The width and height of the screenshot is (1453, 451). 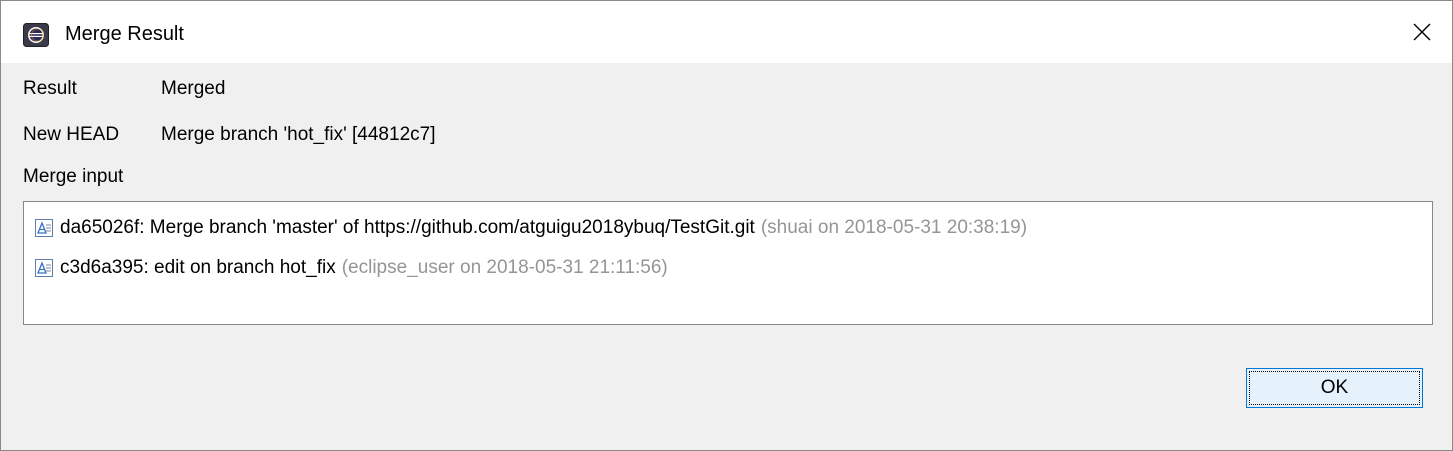 I want to click on commit-meta: (eclipse_user on 2018-05-31 21:11:56), so click(x=504, y=267).